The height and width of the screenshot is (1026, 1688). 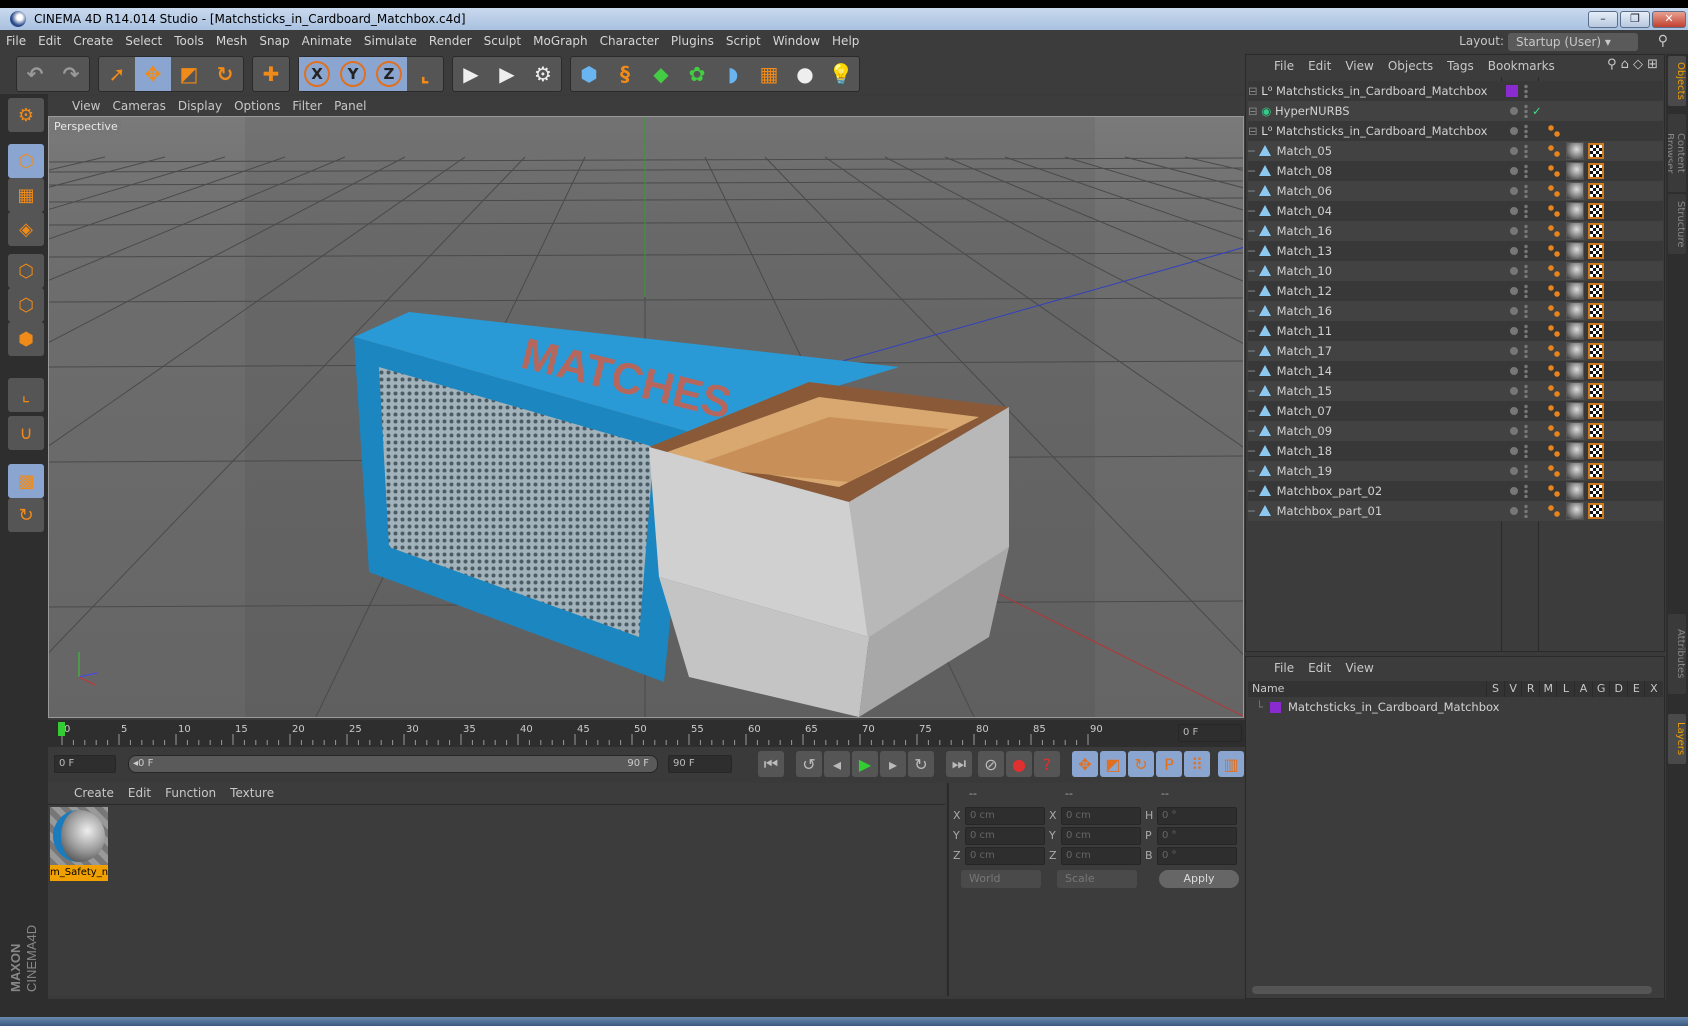 I want to click on layer-menu-edit: Edit, so click(x=1319, y=668).